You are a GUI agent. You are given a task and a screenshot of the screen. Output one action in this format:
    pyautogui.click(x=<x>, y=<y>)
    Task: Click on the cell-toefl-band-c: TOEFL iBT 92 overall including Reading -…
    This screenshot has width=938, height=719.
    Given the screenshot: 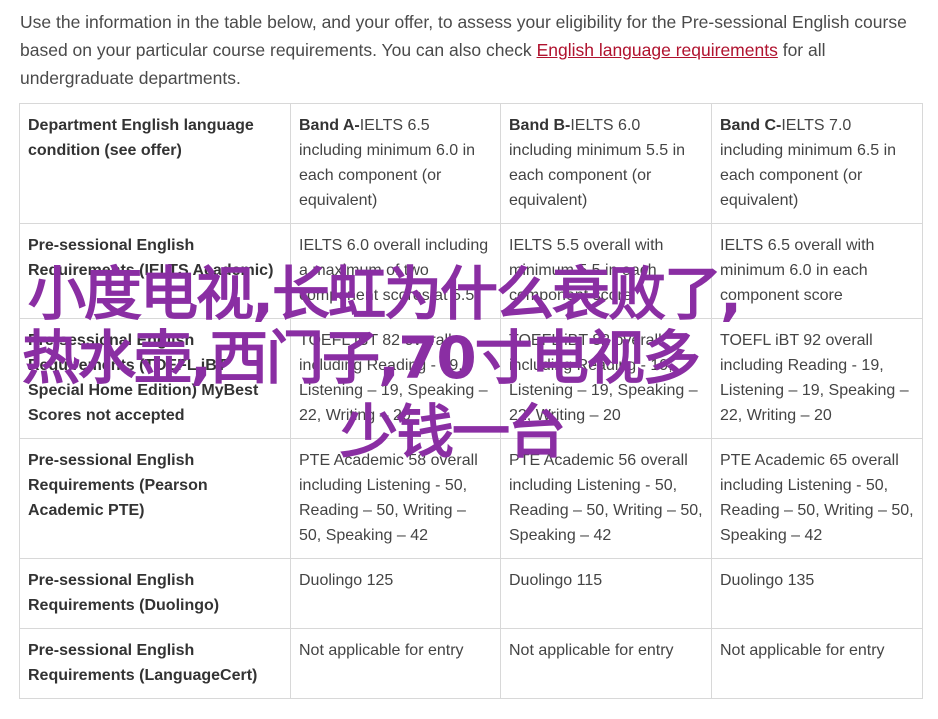 What is the action you would take?
    pyautogui.click(x=817, y=378)
    